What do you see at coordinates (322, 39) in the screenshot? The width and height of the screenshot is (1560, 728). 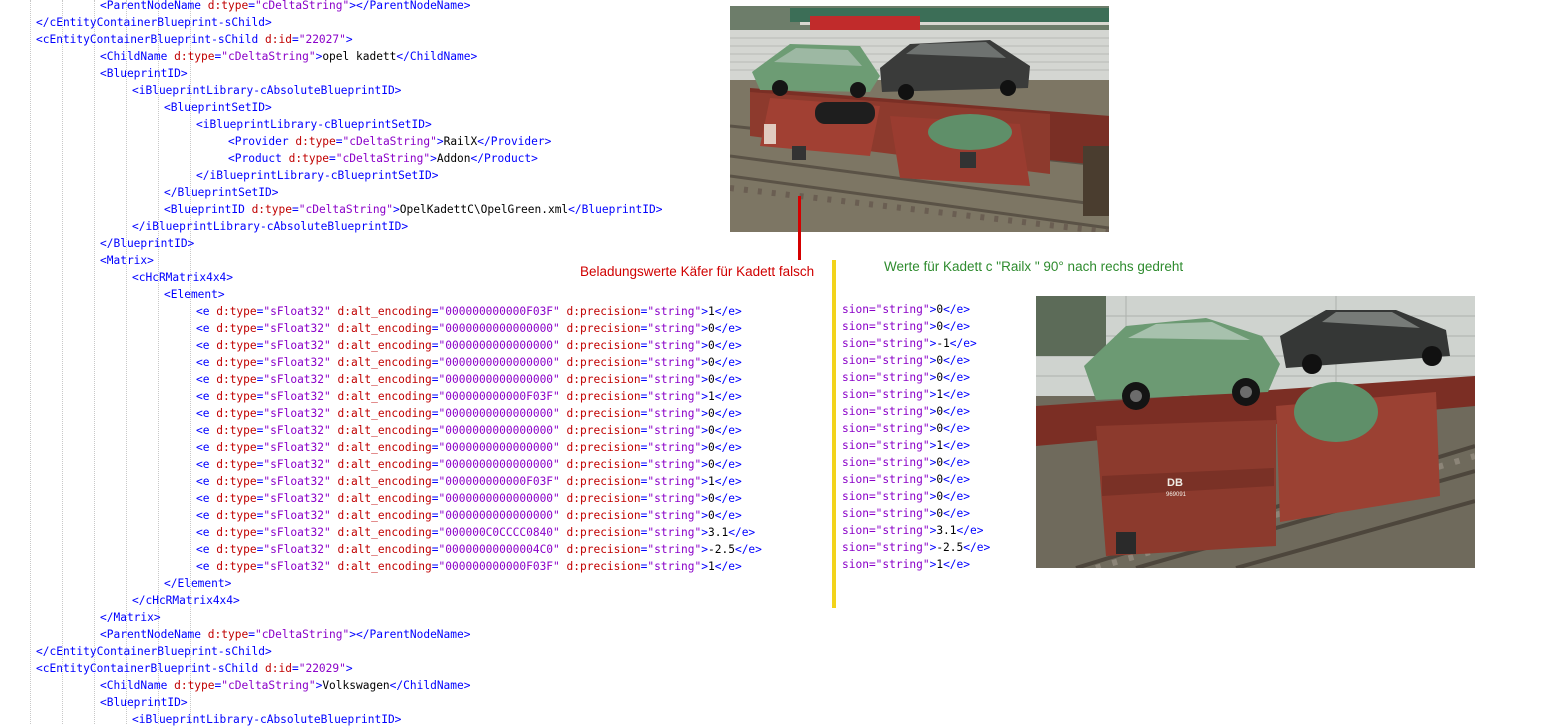 I see `code-token: "22027"` at bounding box center [322, 39].